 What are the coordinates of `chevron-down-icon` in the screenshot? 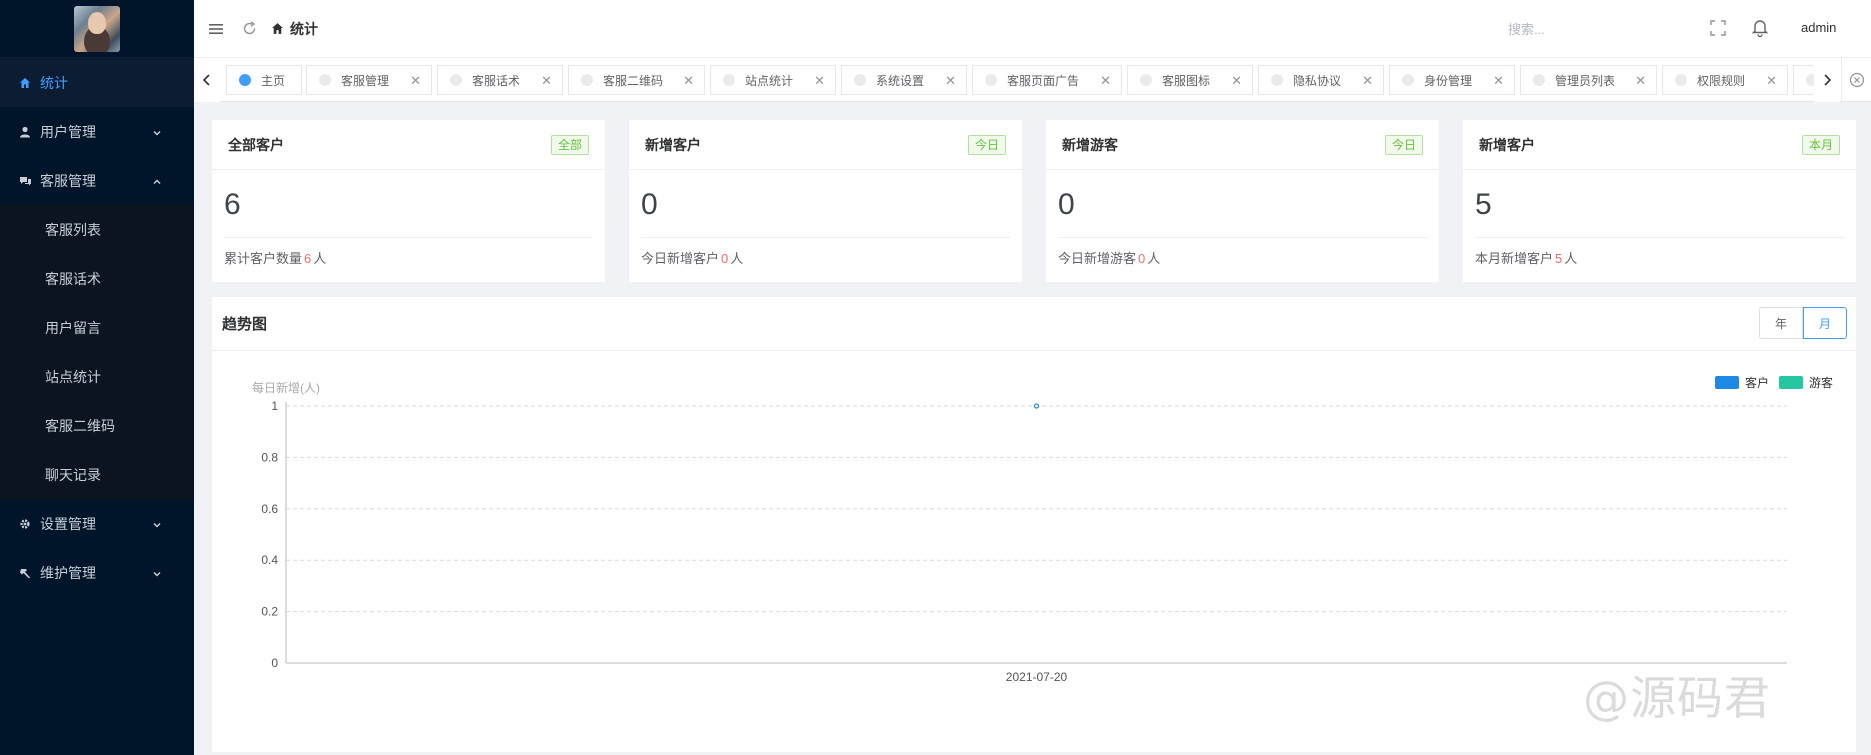 It's located at (157, 525).